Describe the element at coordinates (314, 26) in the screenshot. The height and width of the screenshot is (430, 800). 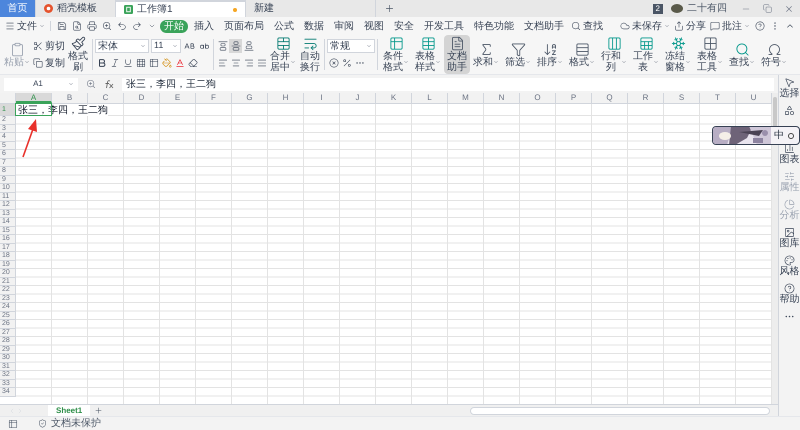
I see `menu-tab: 数据` at that location.